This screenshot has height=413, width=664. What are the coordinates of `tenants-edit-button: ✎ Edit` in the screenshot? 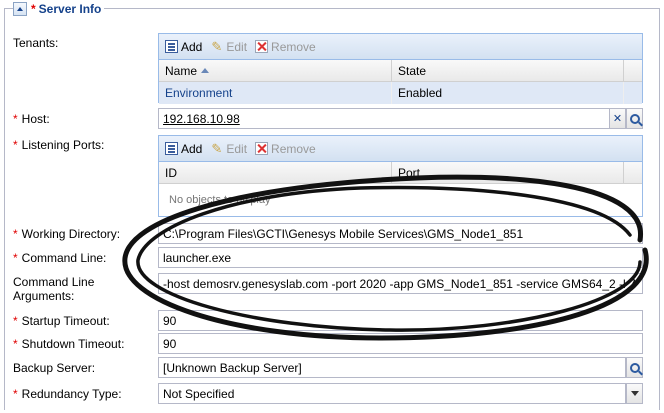 It's located at (228, 47).